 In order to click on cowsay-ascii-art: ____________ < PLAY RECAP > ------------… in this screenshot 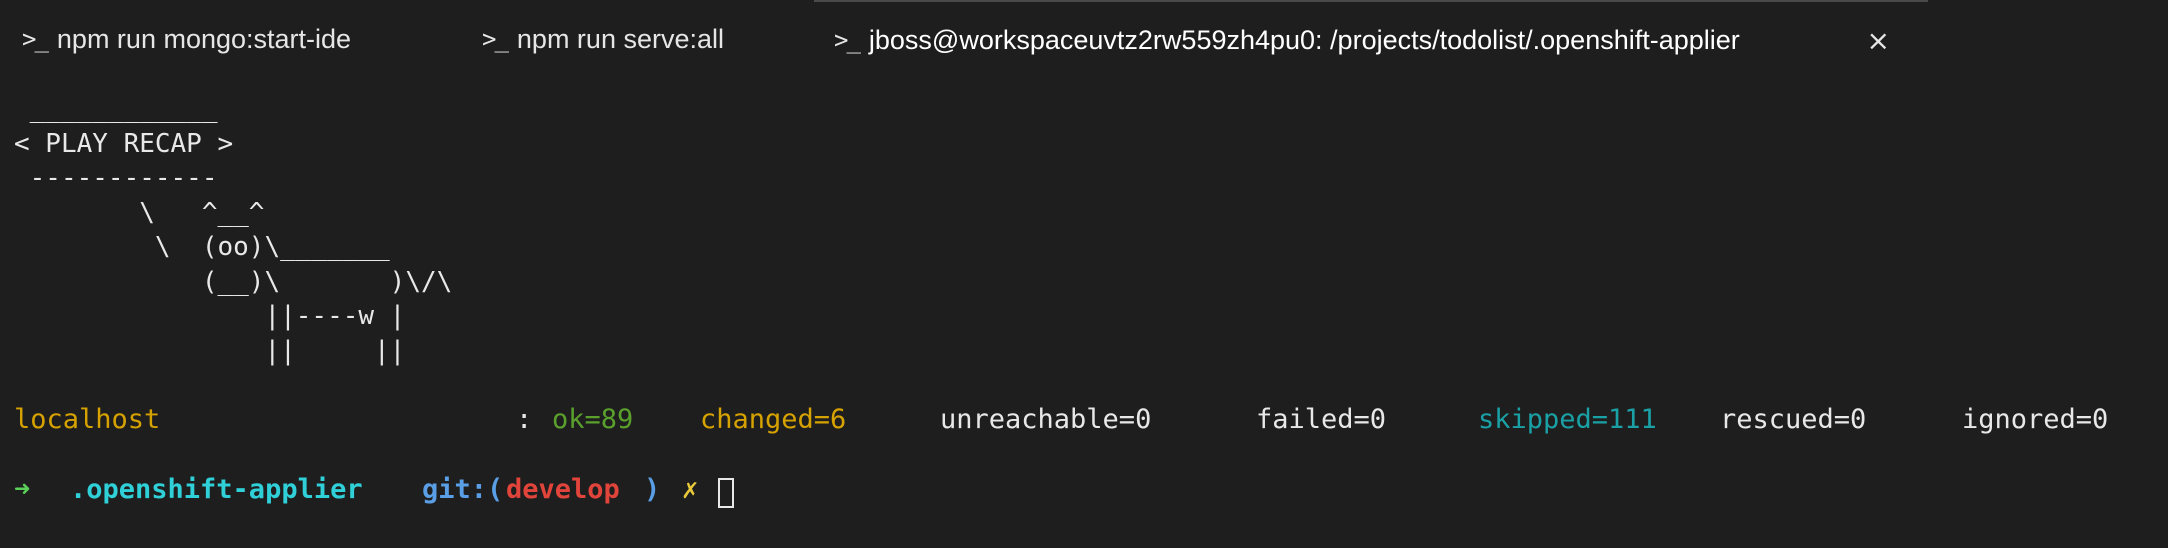, I will do `click(233, 230)`.